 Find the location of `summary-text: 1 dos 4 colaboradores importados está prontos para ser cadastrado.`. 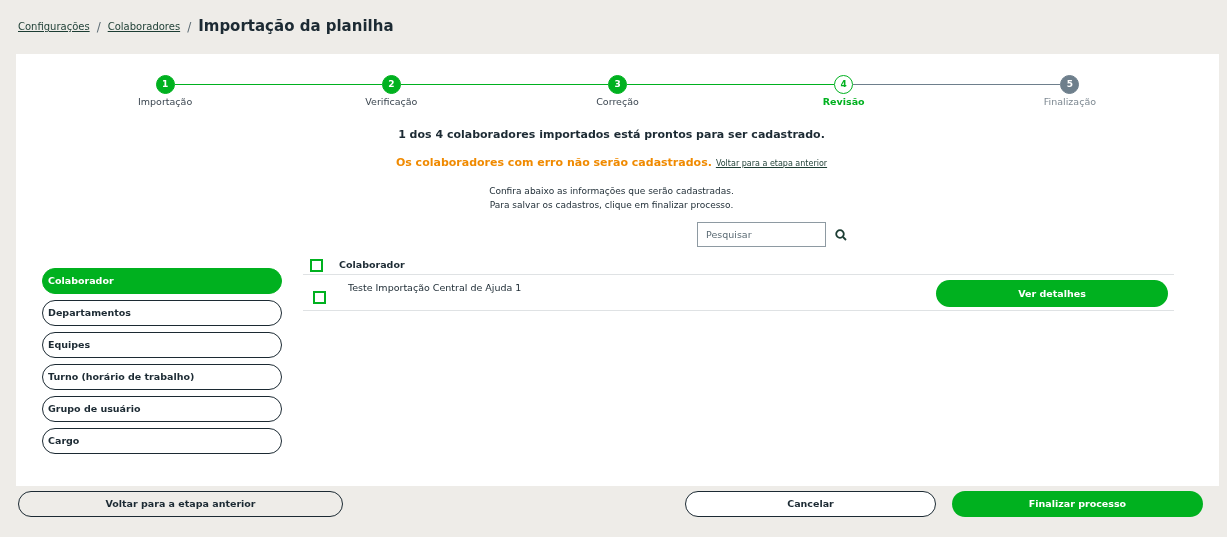

summary-text: 1 dos 4 colaboradores importados está prontos para ser cadastrado. is located at coordinates (611, 135).